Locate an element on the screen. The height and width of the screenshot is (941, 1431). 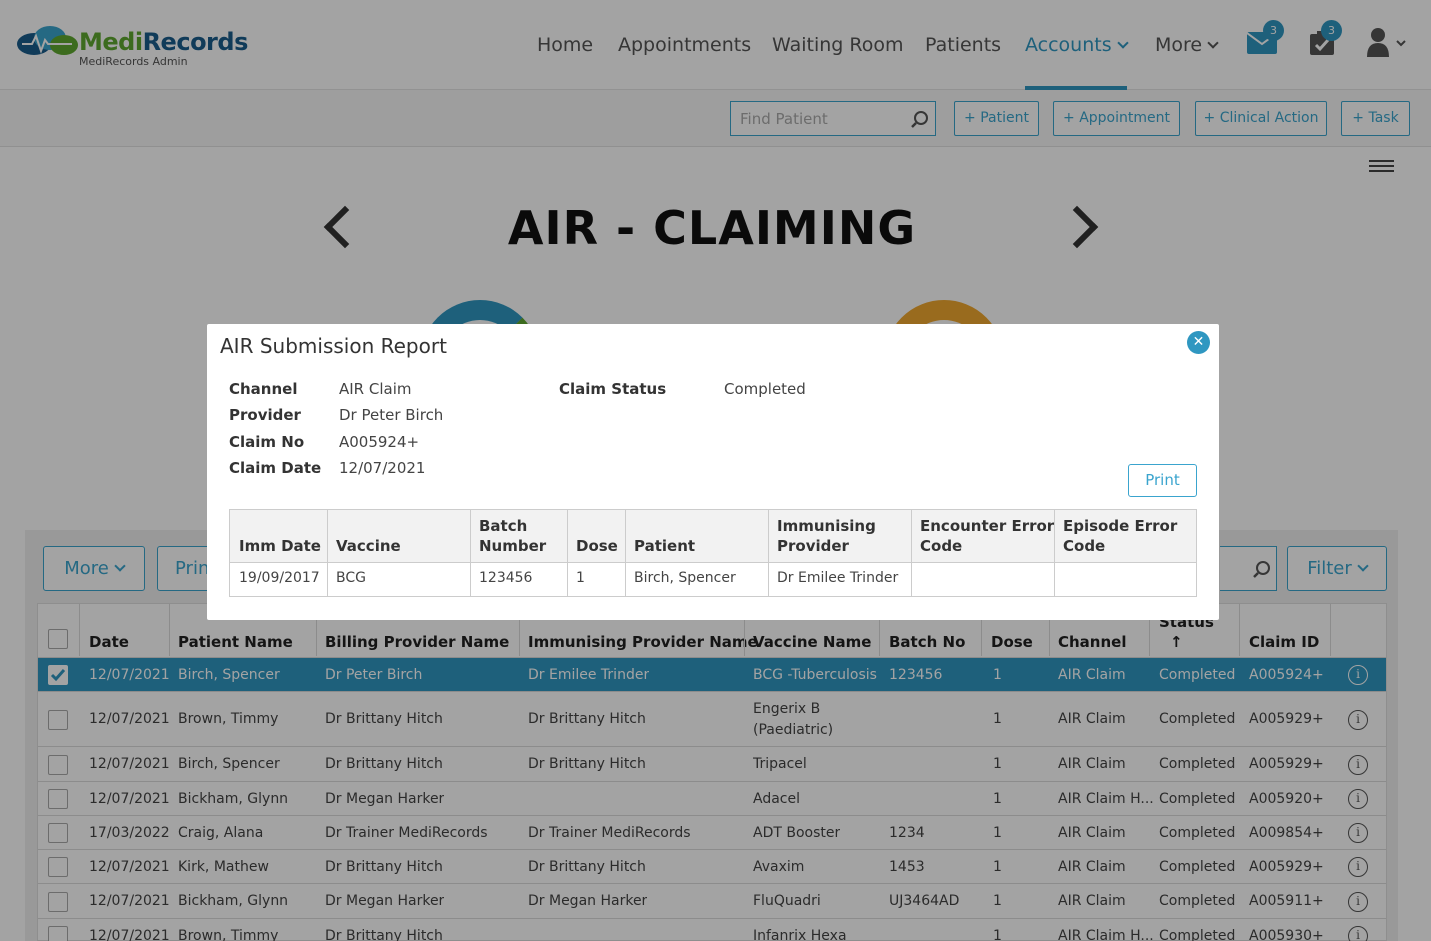
col-immunising-provider: Immunising Provider is located at coordinates (826, 536).